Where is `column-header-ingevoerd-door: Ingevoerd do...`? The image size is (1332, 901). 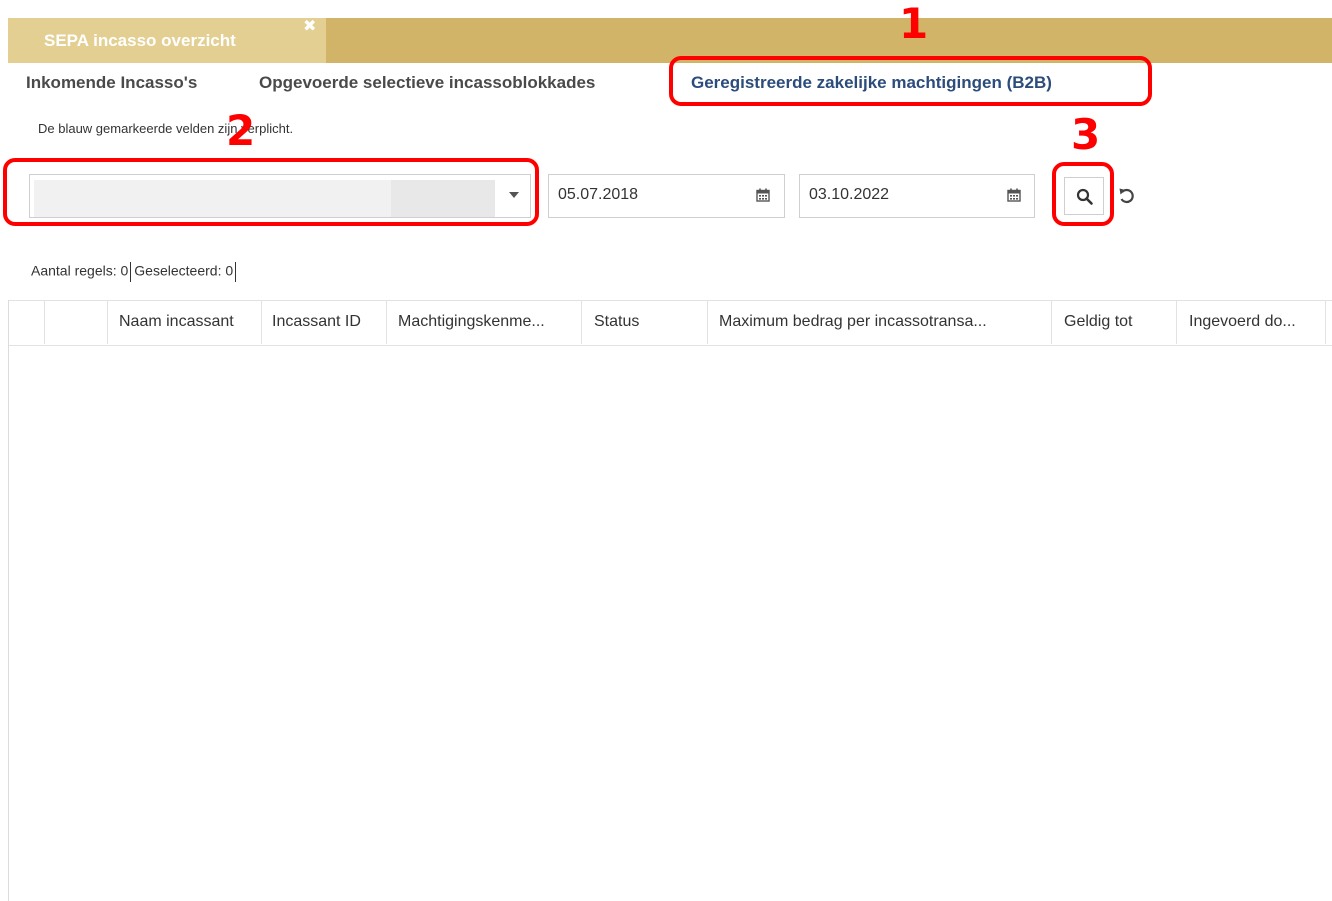 column-header-ingevoerd-door: Ingevoerd do... is located at coordinates (1242, 322).